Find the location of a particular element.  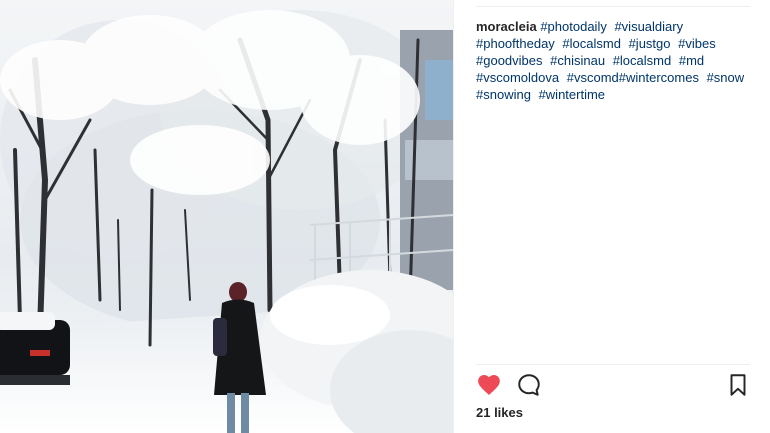

hashtag-link: #visualdiary is located at coordinates (648, 26).